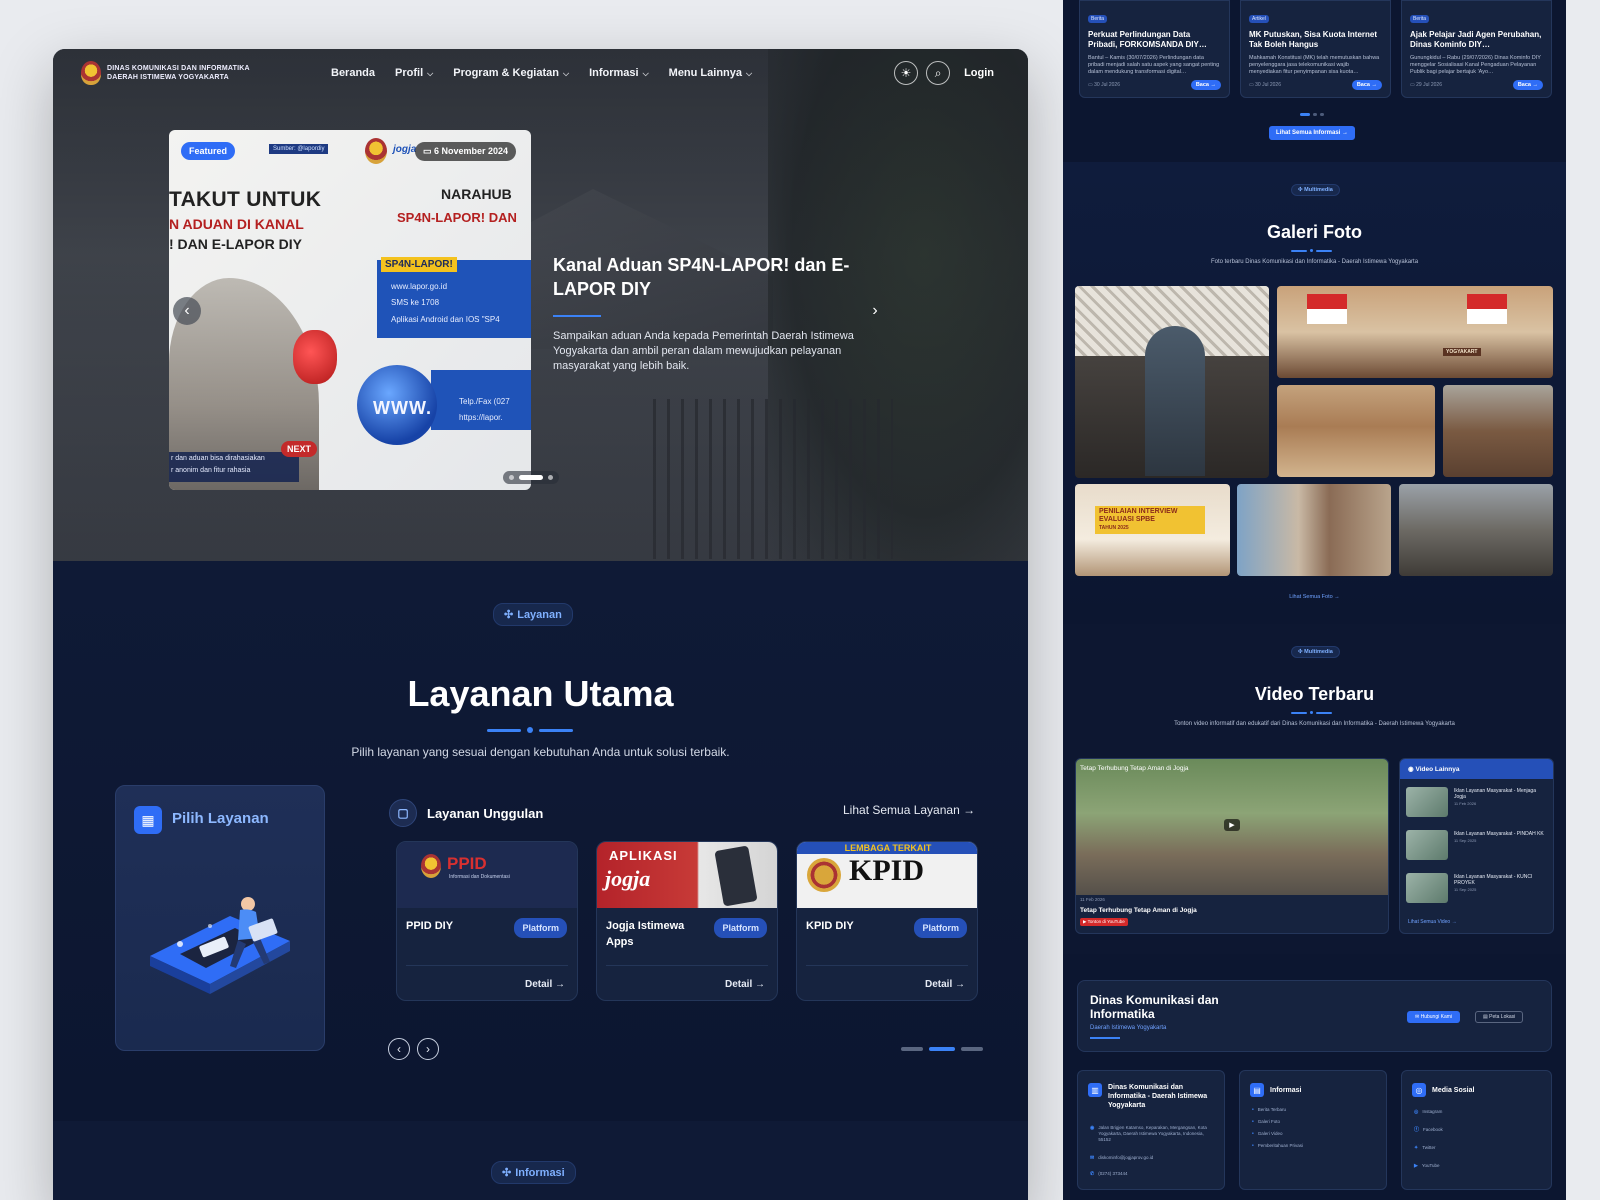 Image resolution: width=1600 pixels, height=1200 pixels. What do you see at coordinates (531, 477) in the screenshot?
I see `slider-dot-active` at bounding box center [531, 477].